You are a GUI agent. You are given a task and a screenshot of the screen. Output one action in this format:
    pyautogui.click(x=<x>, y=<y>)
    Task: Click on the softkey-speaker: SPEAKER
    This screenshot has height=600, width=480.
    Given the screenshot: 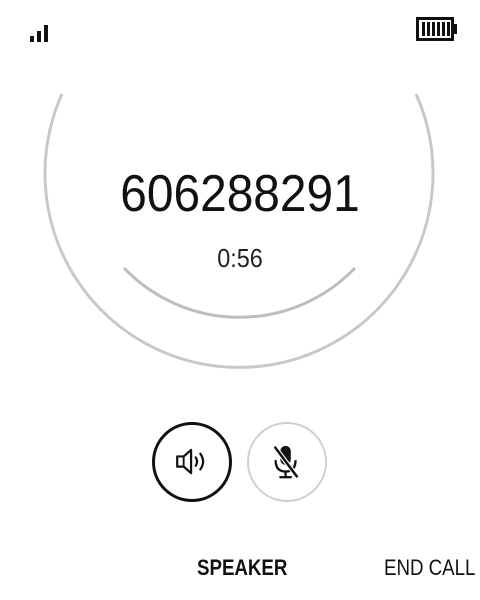 What is the action you would take?
    pyautogui.click(x=242, y=568)
    